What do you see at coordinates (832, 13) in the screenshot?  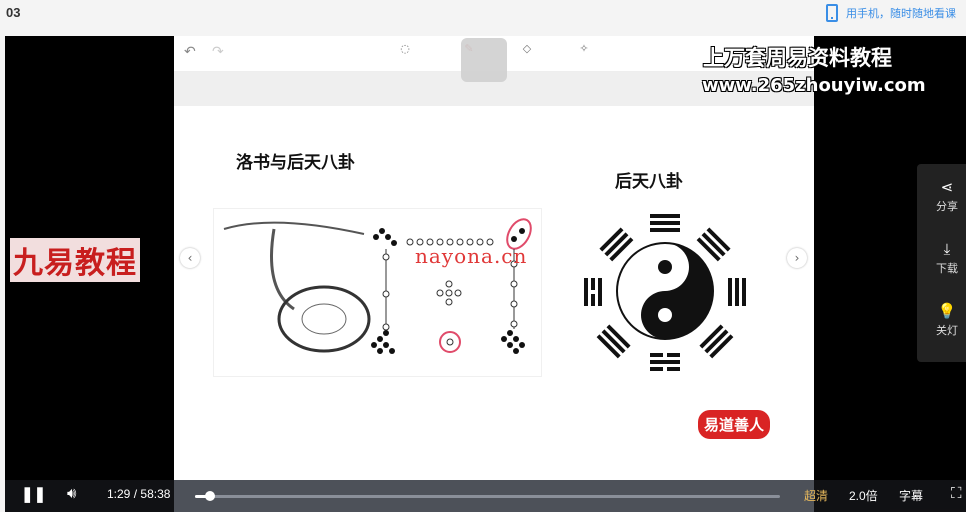 I see `phone-icon` at bounding box center [832, 13].